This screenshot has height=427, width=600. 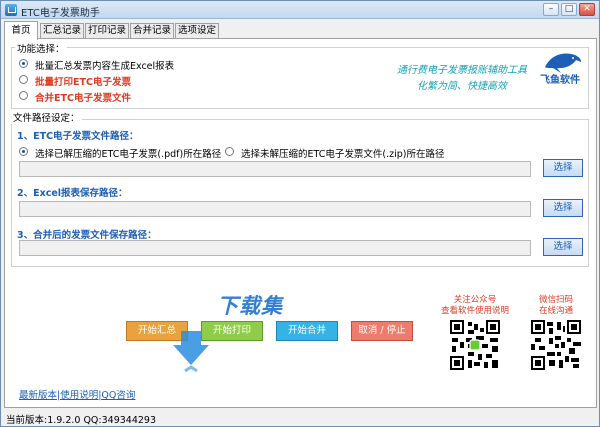 I want to click on start-summarize-button: 开始汇总, so click(x=157, y=331).